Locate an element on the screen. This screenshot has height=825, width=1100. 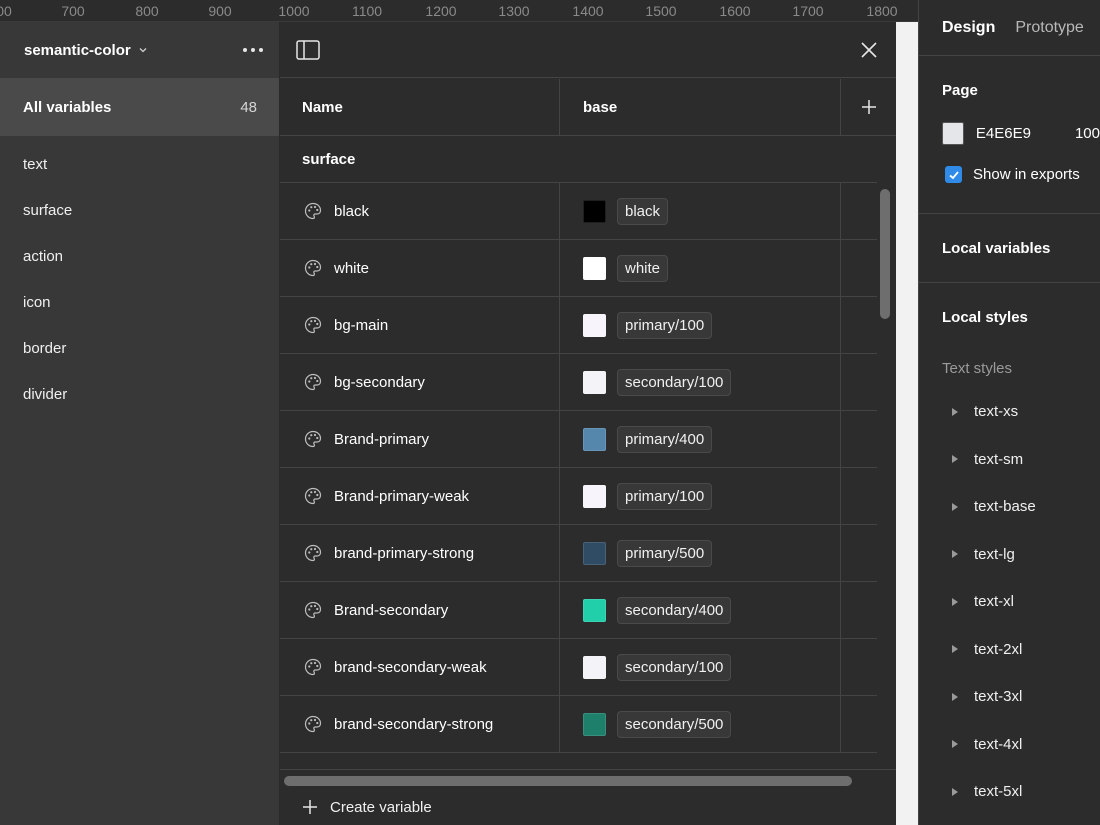
alias-pill: secondary/500 is located at coordinates (674, 724).